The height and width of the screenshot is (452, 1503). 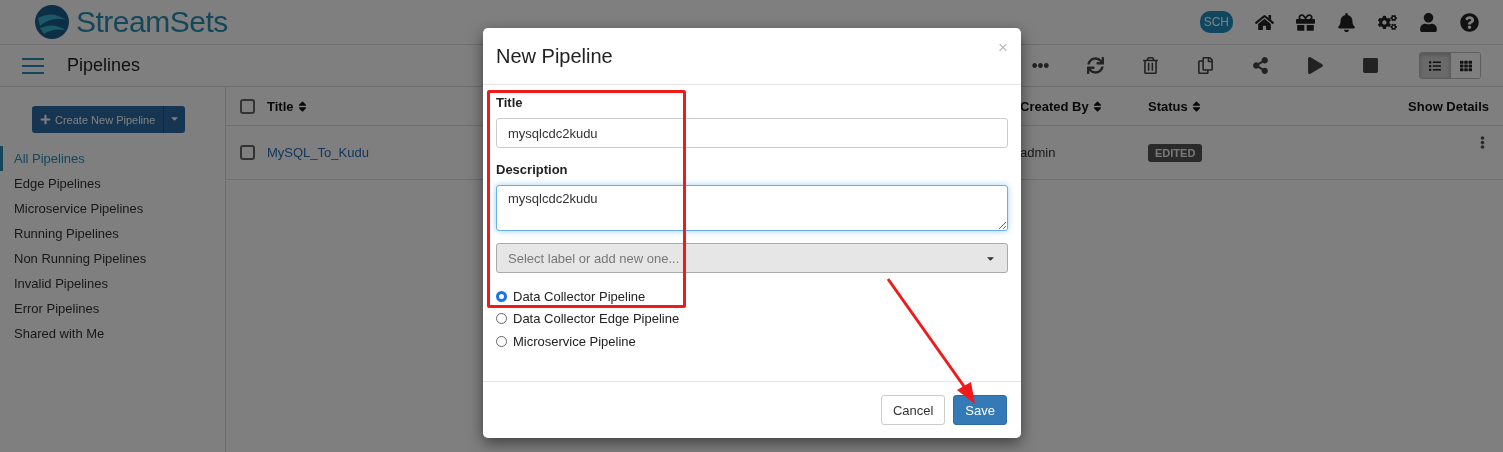 What do you see at coordinates (532, 169) in the screenshot?
I see `field-label: Description` at bounding box center [532, 169].